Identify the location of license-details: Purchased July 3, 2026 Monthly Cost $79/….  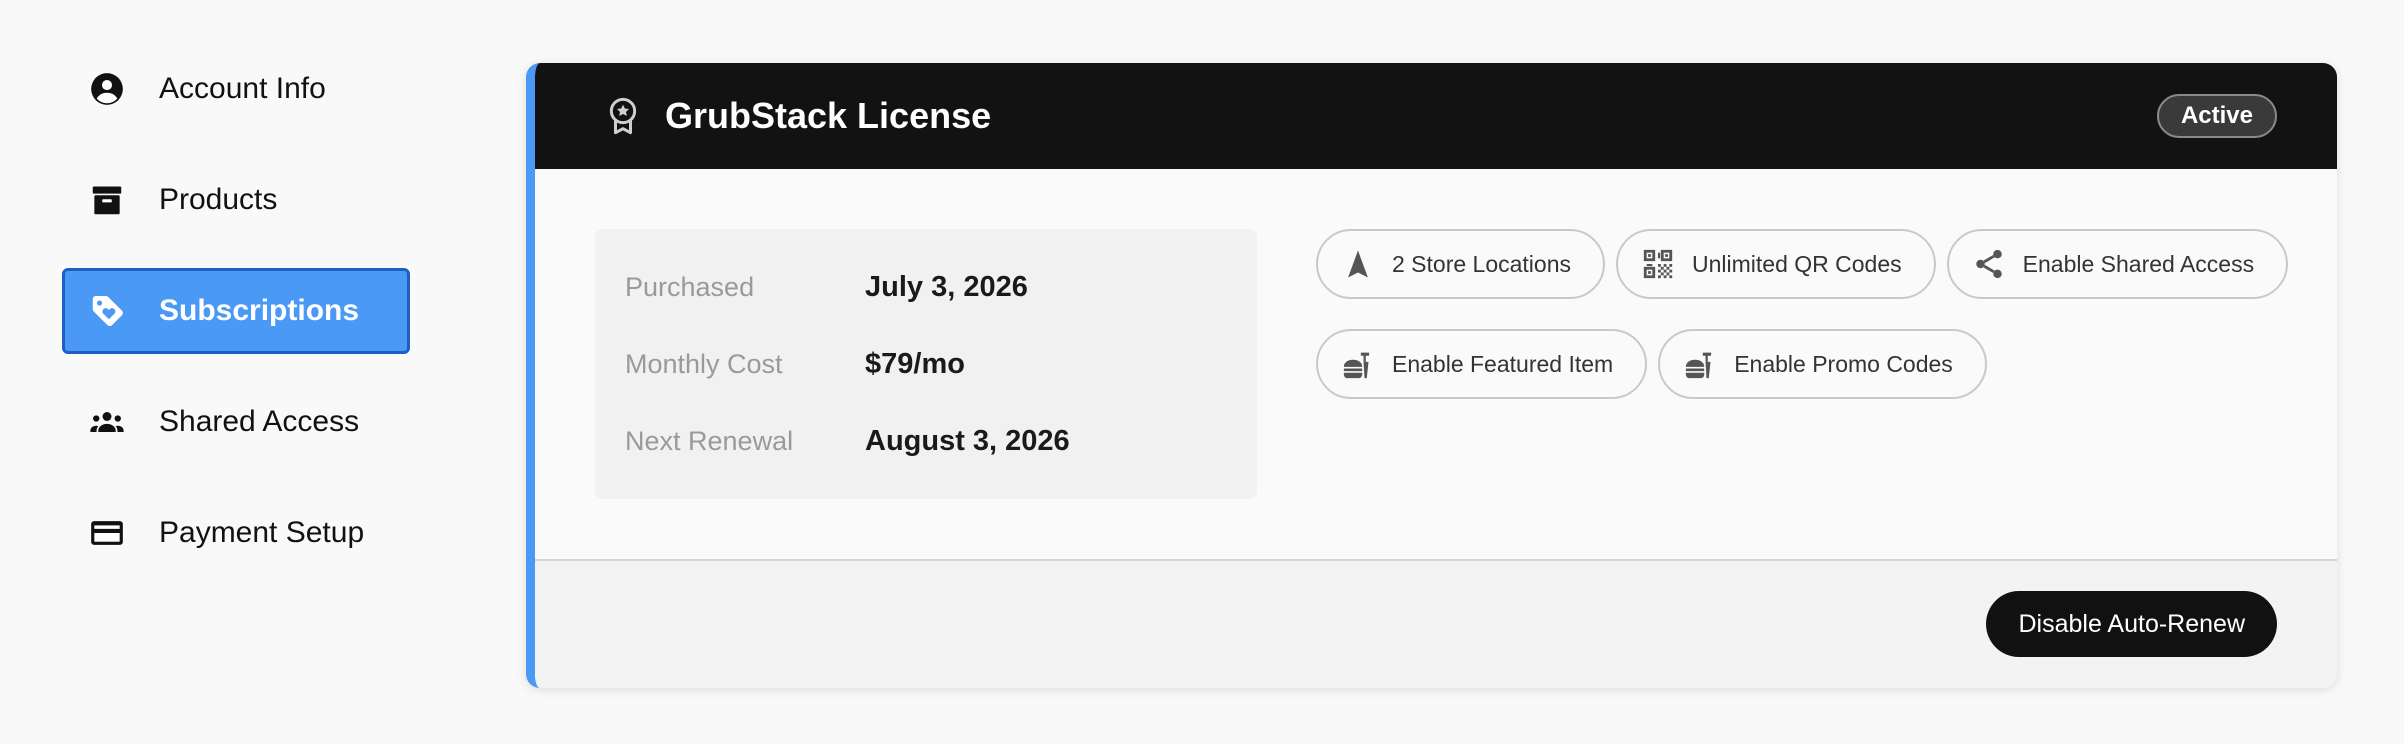
(926, 364).